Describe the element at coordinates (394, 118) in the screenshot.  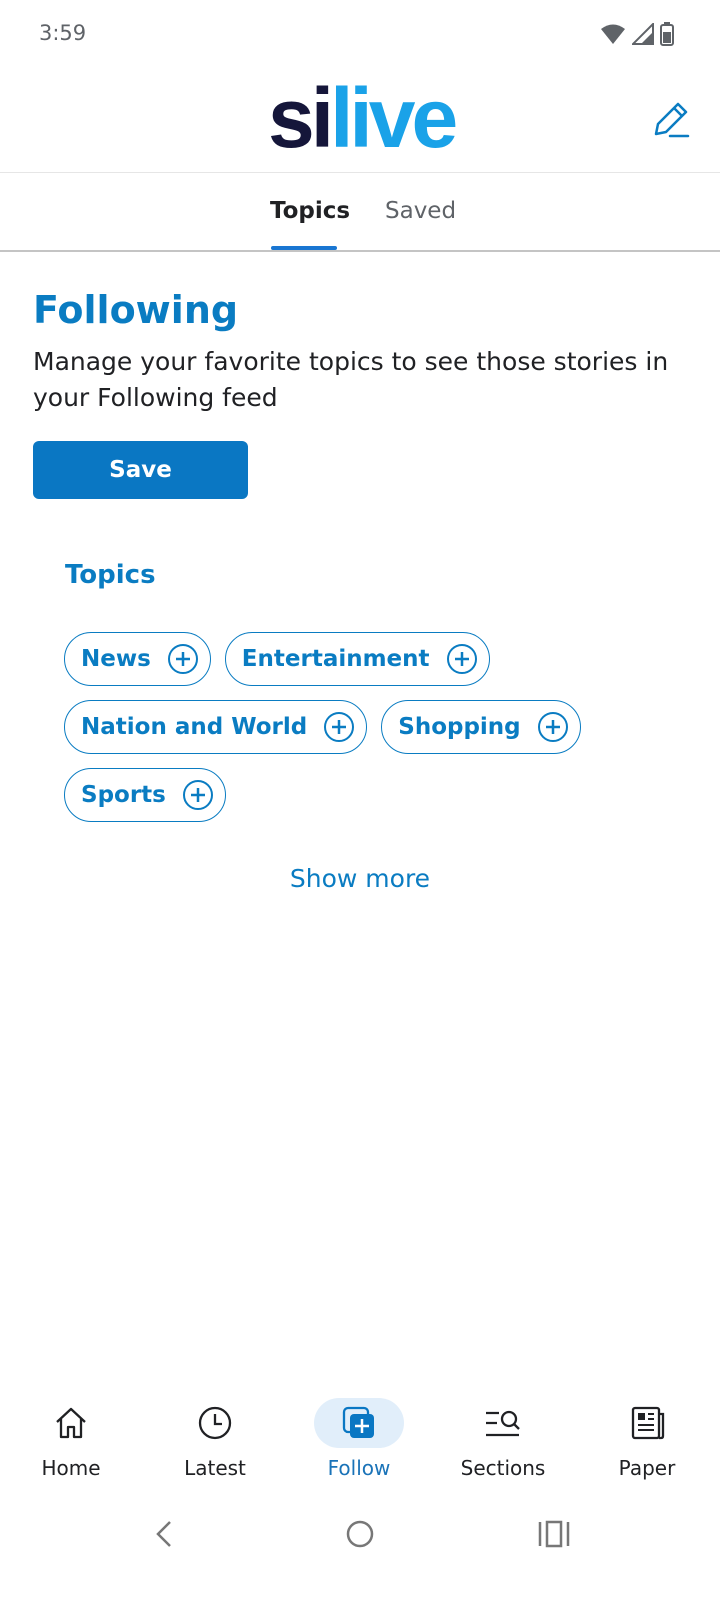
I see `logo-part-live: live` at that location.